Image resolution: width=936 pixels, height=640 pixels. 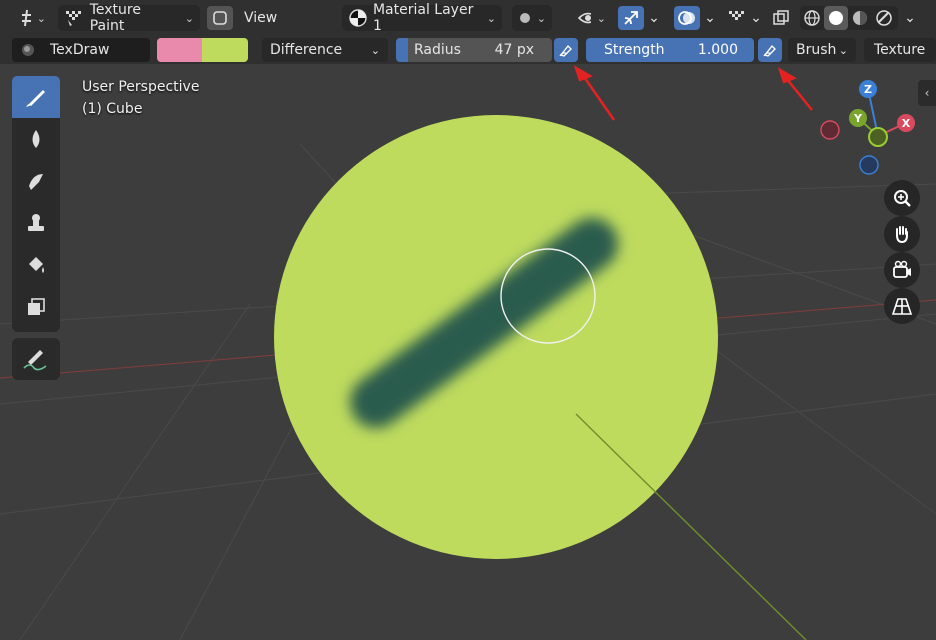 I want to click on solid-sphere-icon, so click(x=836, y=18).